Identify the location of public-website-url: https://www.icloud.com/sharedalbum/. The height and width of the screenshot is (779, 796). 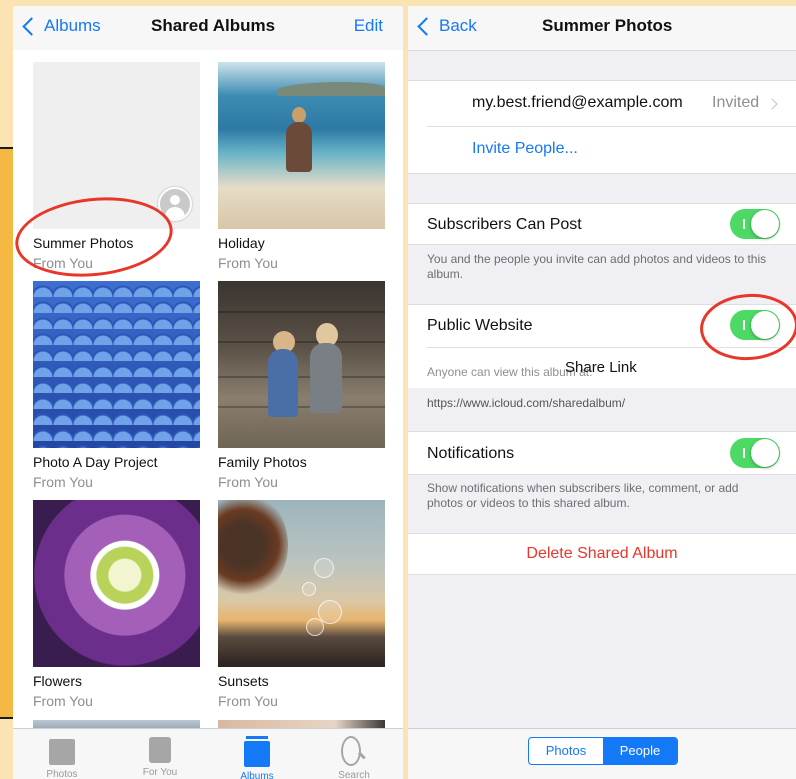
(526, 403).